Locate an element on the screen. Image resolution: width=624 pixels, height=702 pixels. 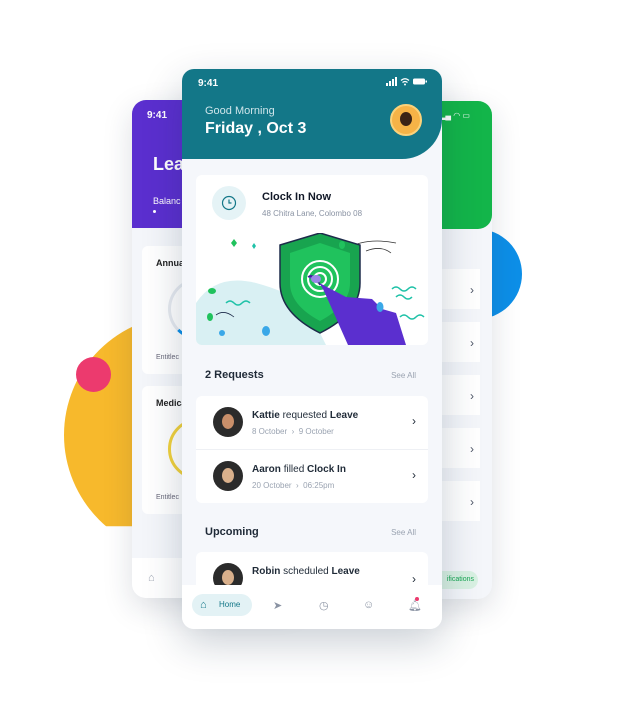
nav-home-button: ⌂ Home is located at coordinates (222, 605).